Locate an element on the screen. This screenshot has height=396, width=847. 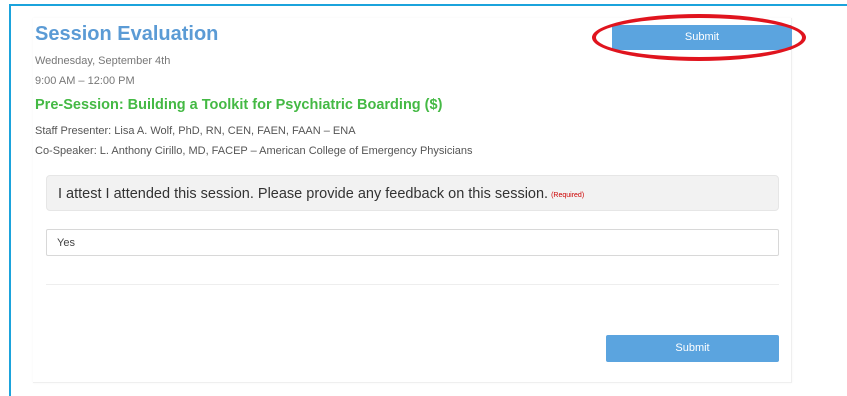
page-title: Session Evaluation is located at coordinates (127, 34).